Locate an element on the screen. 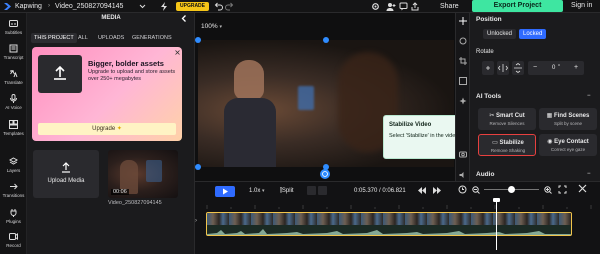 Image resolution: width=600 pixels, height=254 pixels. skip-forward-icon is located at coordinates (437, 190).